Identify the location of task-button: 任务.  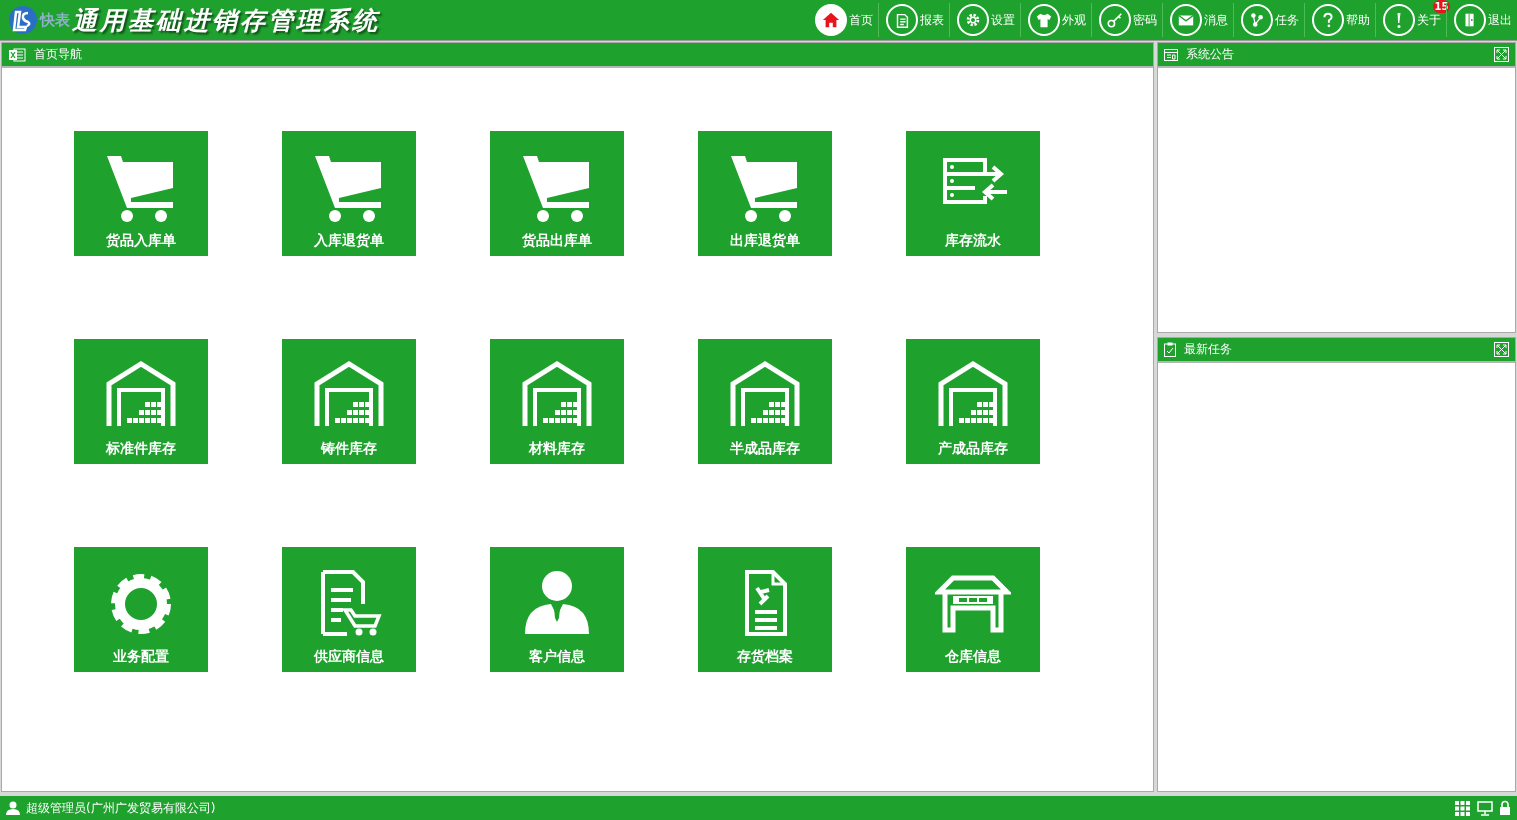
(1268, 20).